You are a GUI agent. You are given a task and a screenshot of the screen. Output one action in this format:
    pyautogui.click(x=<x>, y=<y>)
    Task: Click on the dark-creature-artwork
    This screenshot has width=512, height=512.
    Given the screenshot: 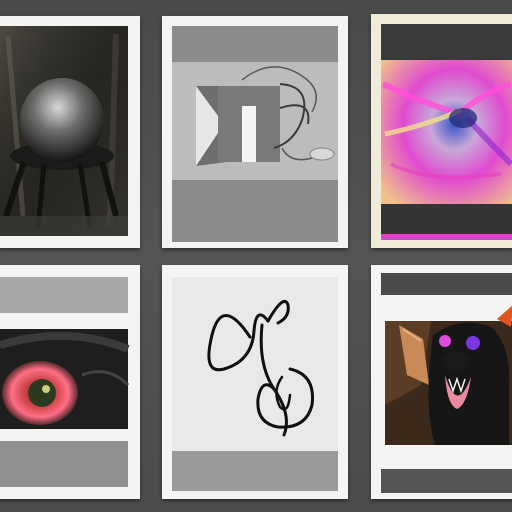 What is the action you would take?
    pyautogui.click(x=441, y=382)
    